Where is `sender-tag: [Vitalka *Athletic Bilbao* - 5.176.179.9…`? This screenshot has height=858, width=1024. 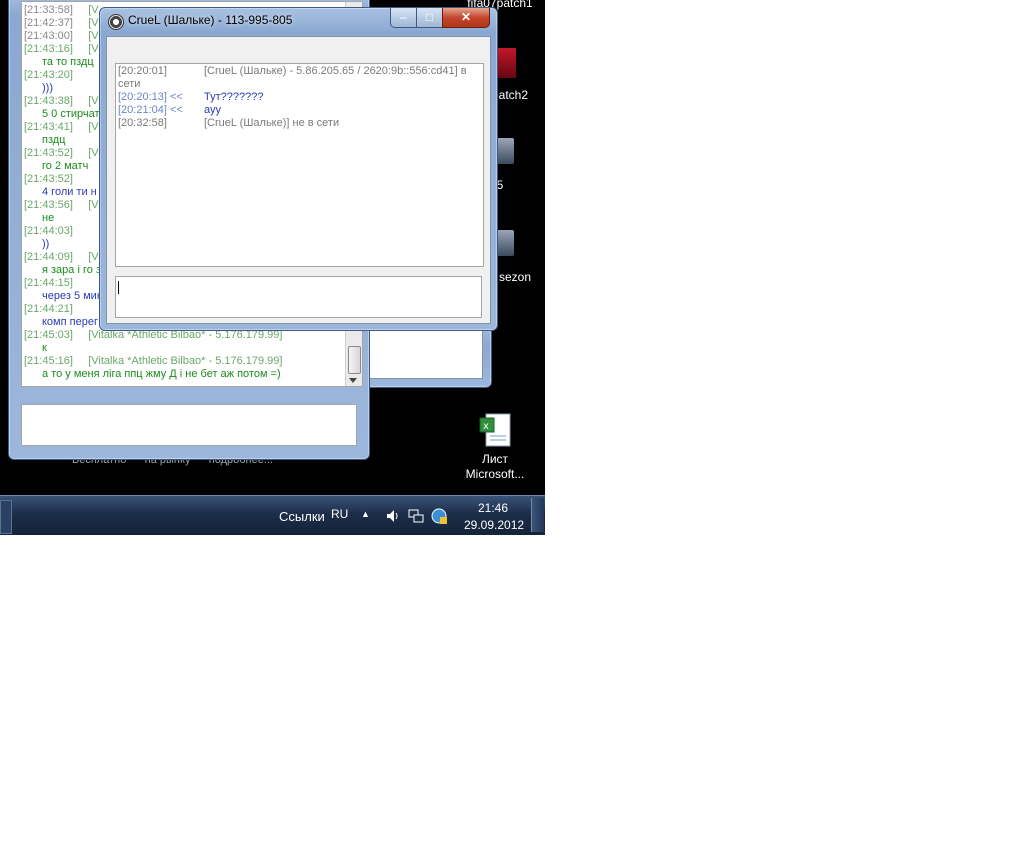 sender-tag: [Vitalka *Athletic Bilbao* - 5.176.179.9… is located at coordinates (185, 361).